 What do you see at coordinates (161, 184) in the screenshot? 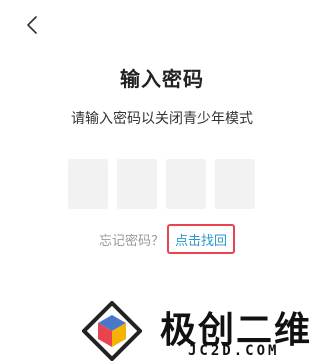
I see `password-code-inputs` at bounding box center [161, 184].